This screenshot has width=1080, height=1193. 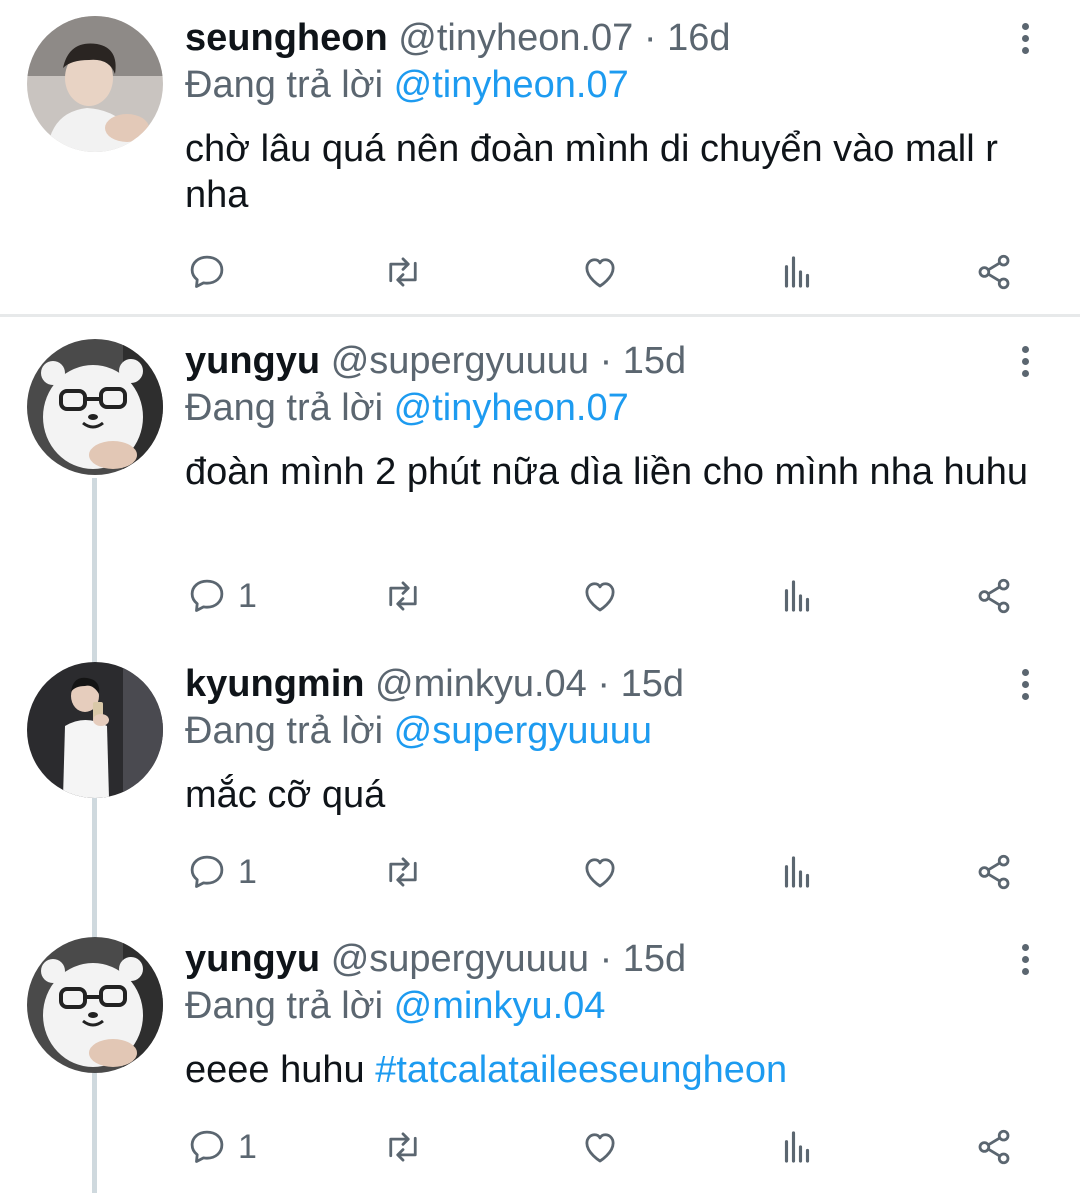 What do you see at coordinates (286, 38) in the screenshot?
I see `display-name: seungheon` at bounding box center [286, 38].